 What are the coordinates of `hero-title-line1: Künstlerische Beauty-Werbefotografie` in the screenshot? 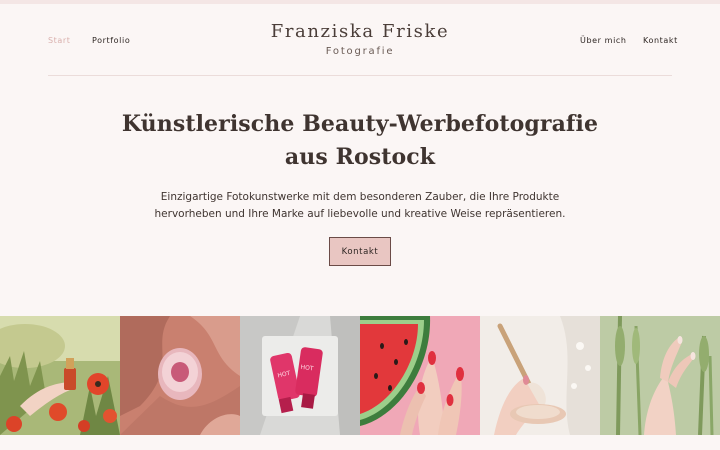 It's located at (360, 124).